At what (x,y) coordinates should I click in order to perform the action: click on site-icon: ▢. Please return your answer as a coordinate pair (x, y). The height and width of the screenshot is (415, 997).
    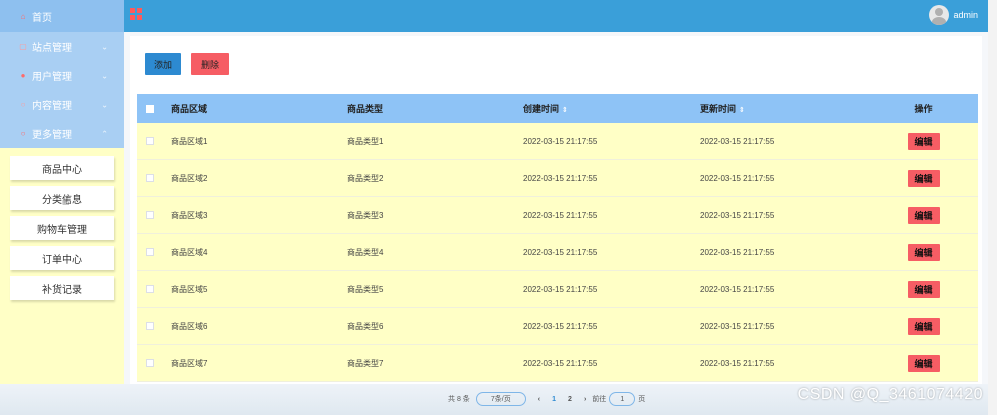
    Looking at the image, I should click on (23, 46).